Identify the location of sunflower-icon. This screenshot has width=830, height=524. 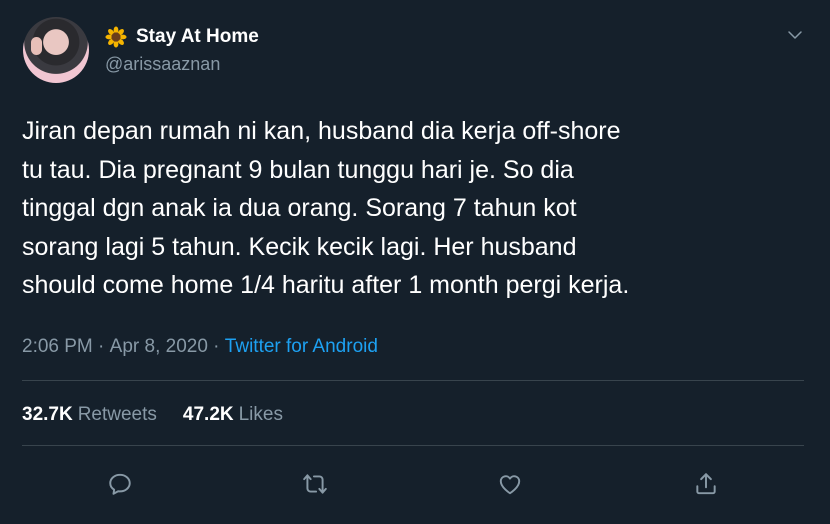
(116, 37).